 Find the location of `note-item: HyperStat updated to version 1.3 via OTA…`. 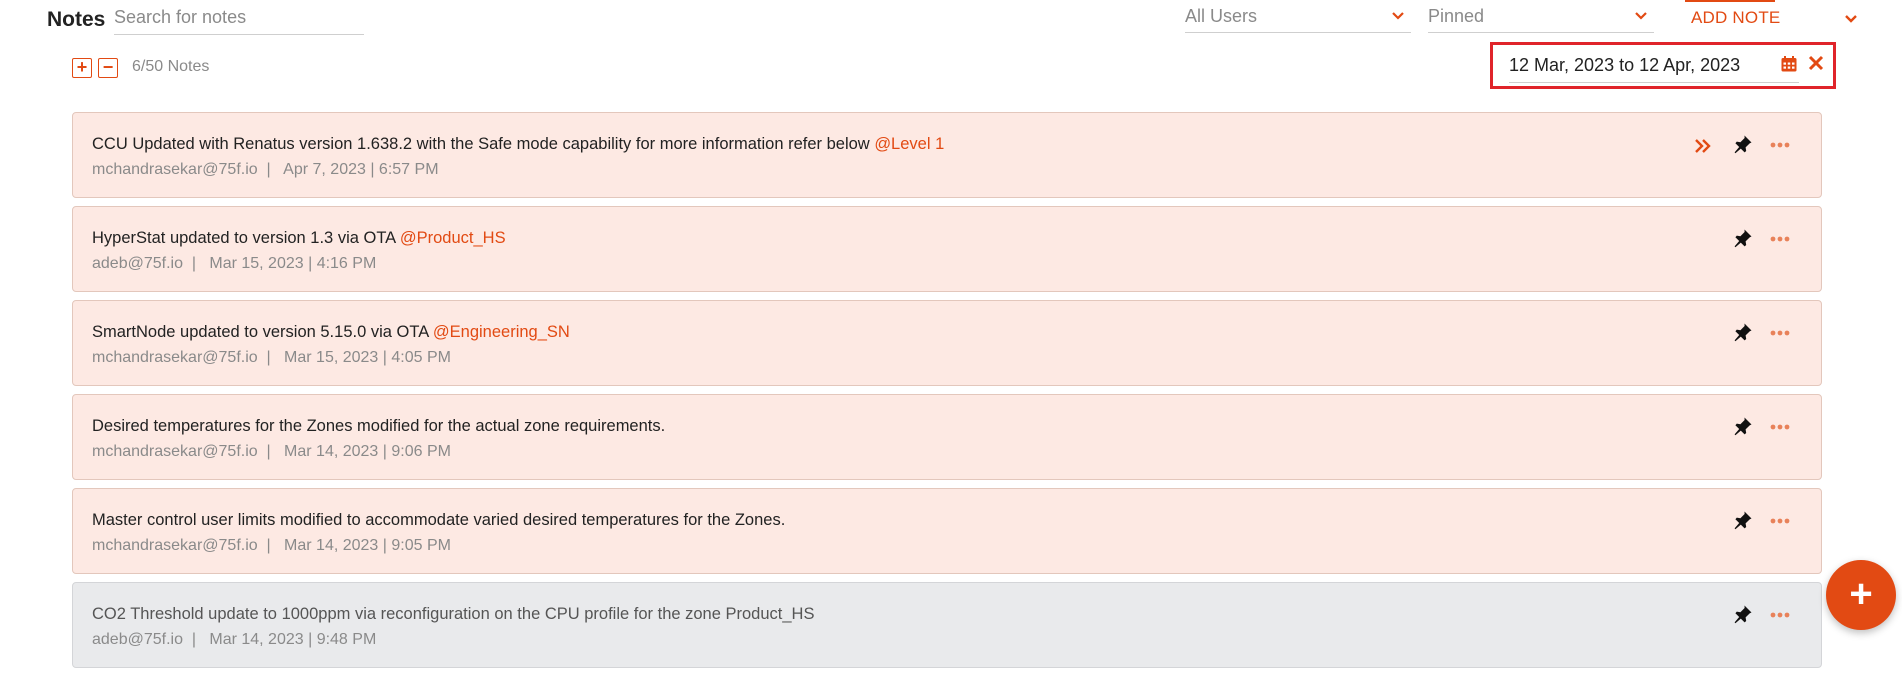

note-item: HyperStat updated to version 1.3 via OTA… is located at coordinates (947, 249).